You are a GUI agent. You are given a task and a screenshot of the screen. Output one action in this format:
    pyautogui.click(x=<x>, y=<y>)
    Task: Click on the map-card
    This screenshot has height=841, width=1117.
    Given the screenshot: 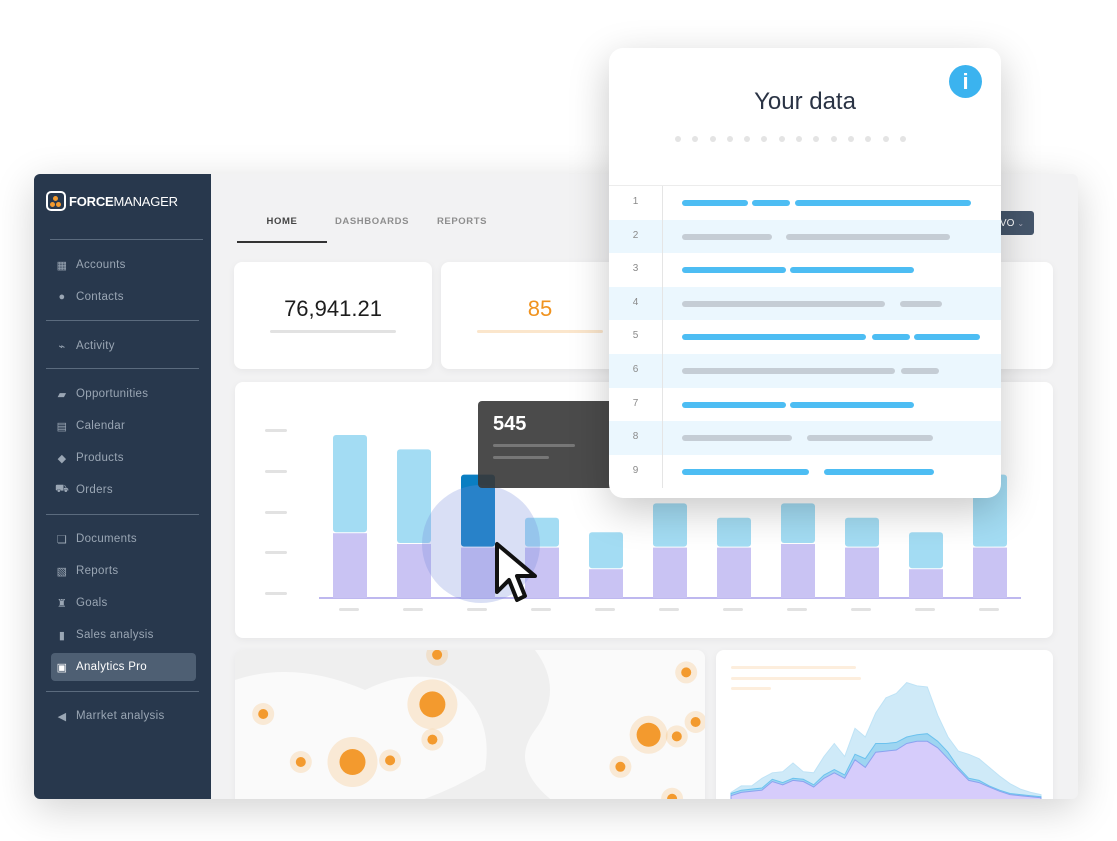 What is the action you would take?
    pyautogui.click(x=470, y=724)
    